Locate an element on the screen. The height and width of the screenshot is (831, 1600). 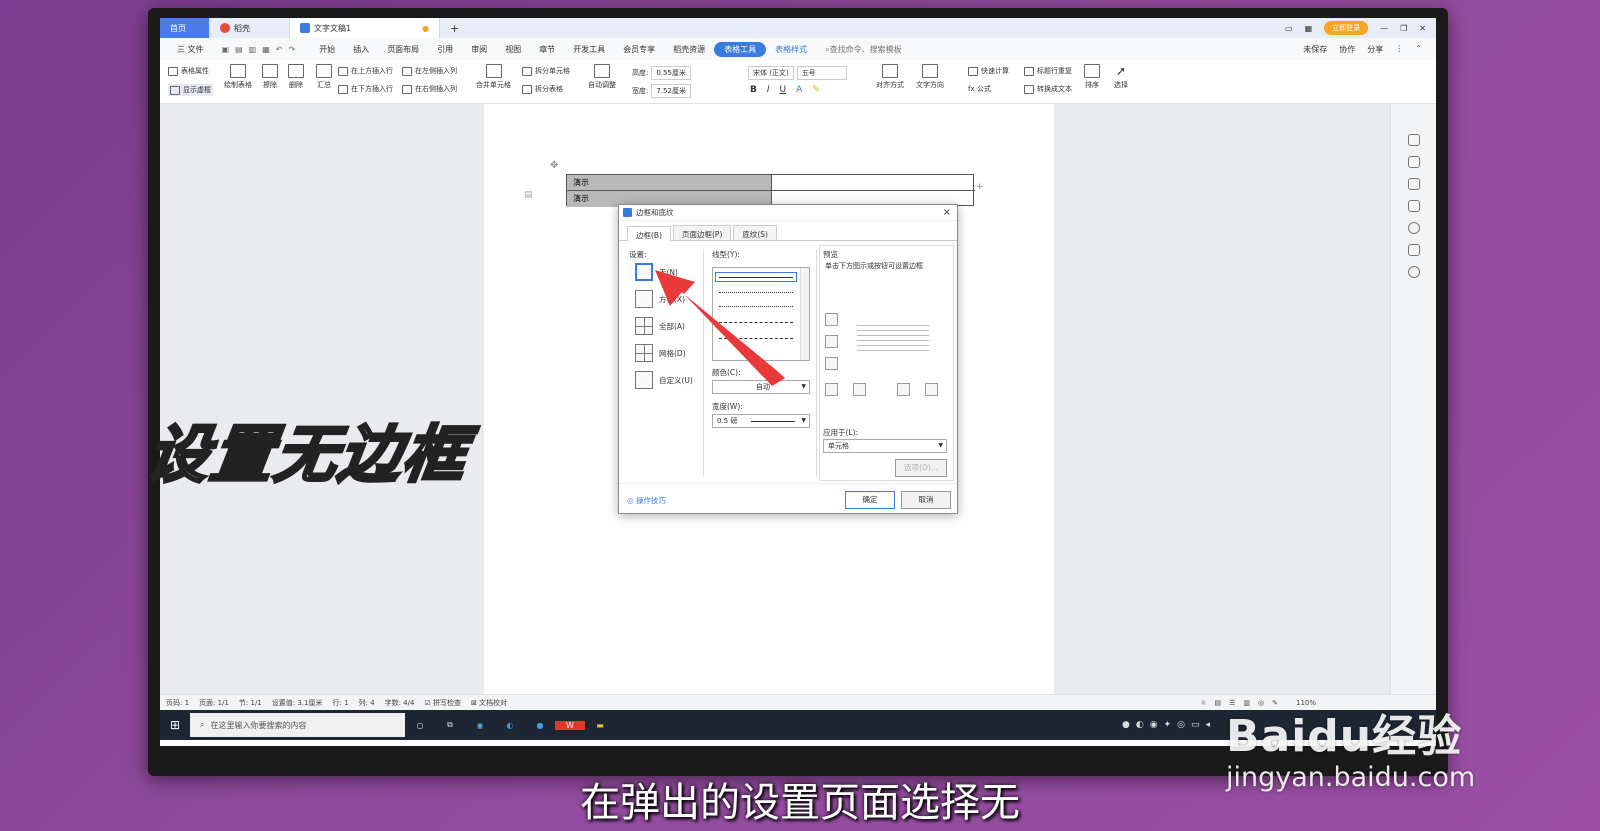
quick-access-icons: ▣▤▥▦↶↷ is located at coordinates (262, 49).